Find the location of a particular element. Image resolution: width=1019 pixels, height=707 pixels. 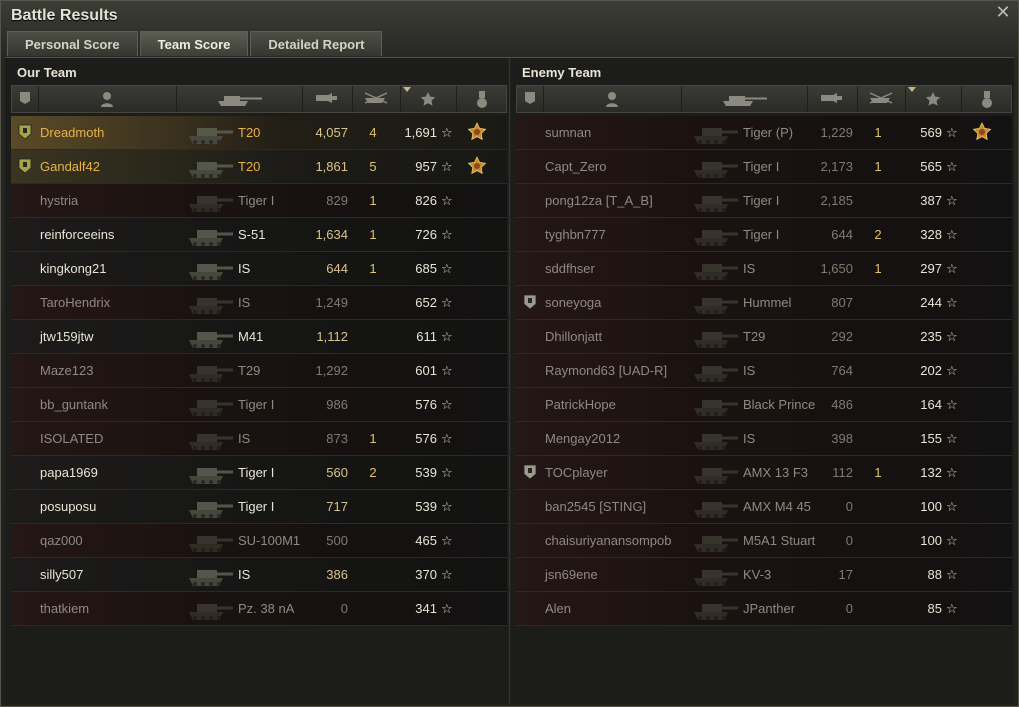

player-name: tyghbn777 is located at coordinates (575, 234).